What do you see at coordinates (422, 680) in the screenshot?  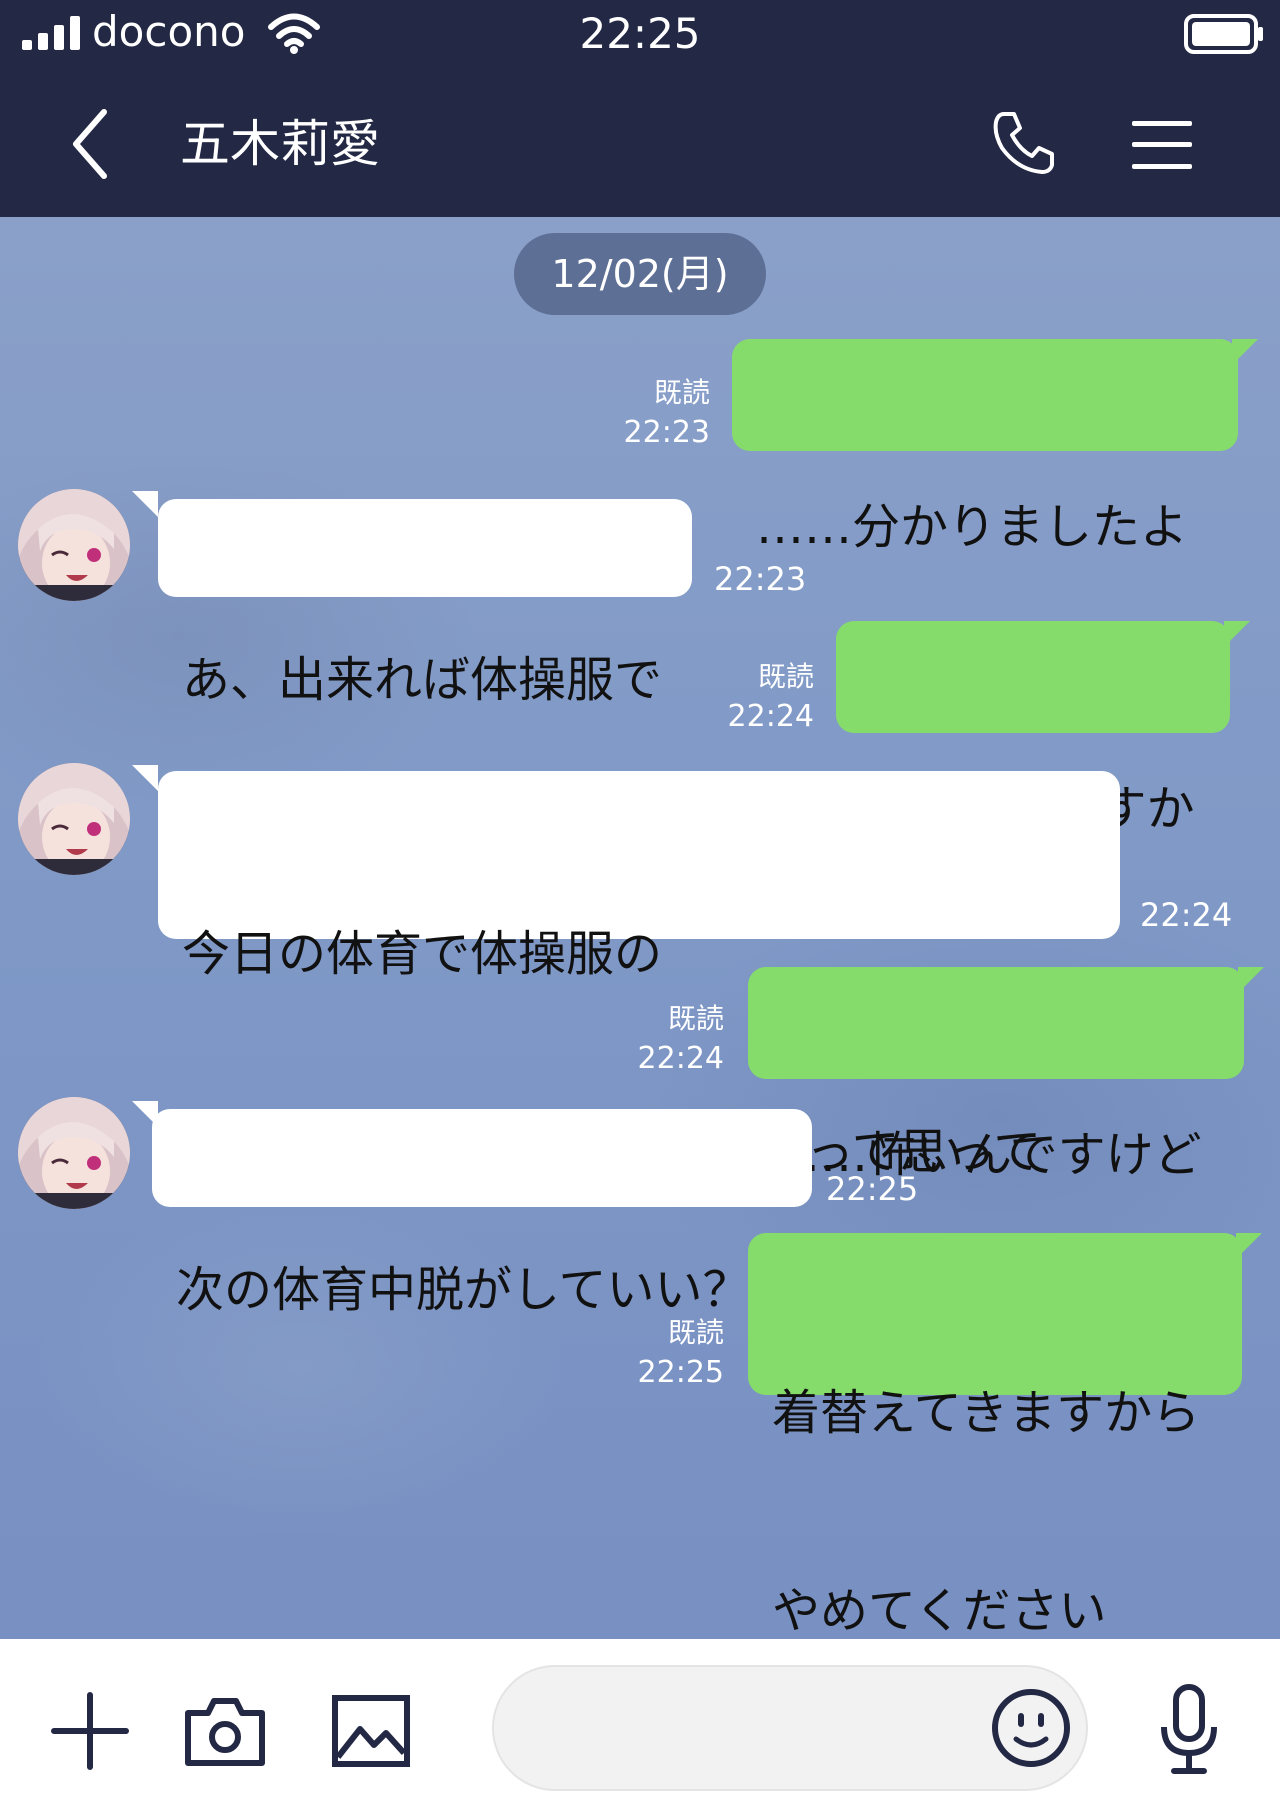 I see `message-text: あ、出来れば体操服で` at bounding box center [422, 680].